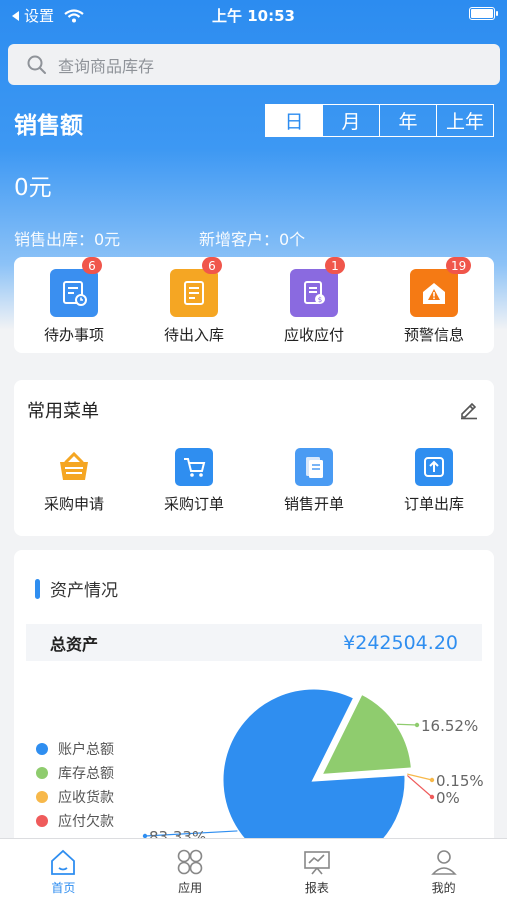  What do you see at coordinates (433, 504) in the screenshot?
I see `menu-label-order-outbound: 订单出库` at bounding box center [433, 504].